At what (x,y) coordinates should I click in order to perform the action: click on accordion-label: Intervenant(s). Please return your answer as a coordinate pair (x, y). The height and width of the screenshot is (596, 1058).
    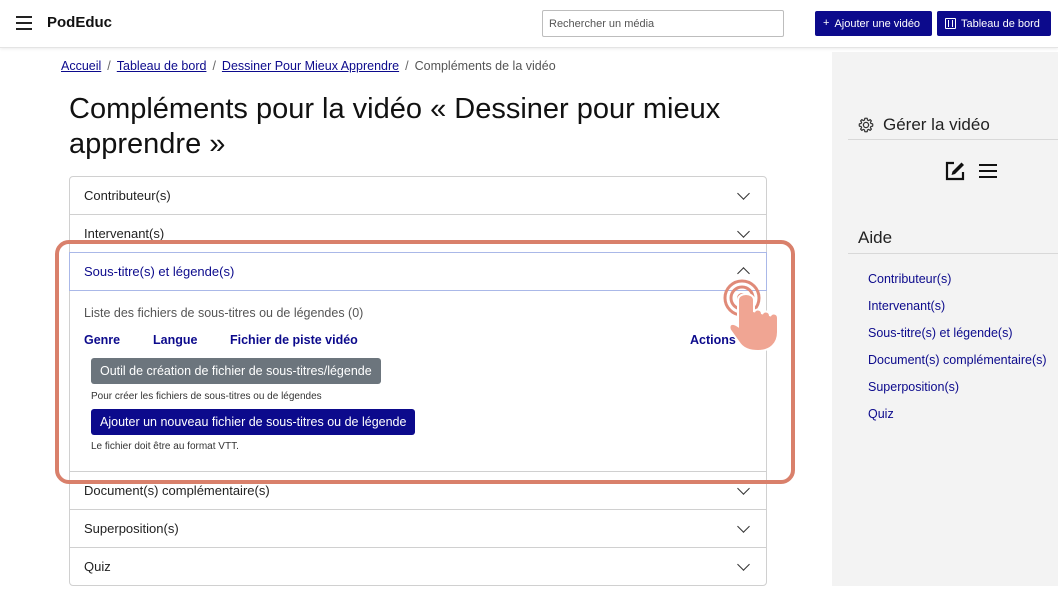
    Looking at the image, I should click on (124, 233).